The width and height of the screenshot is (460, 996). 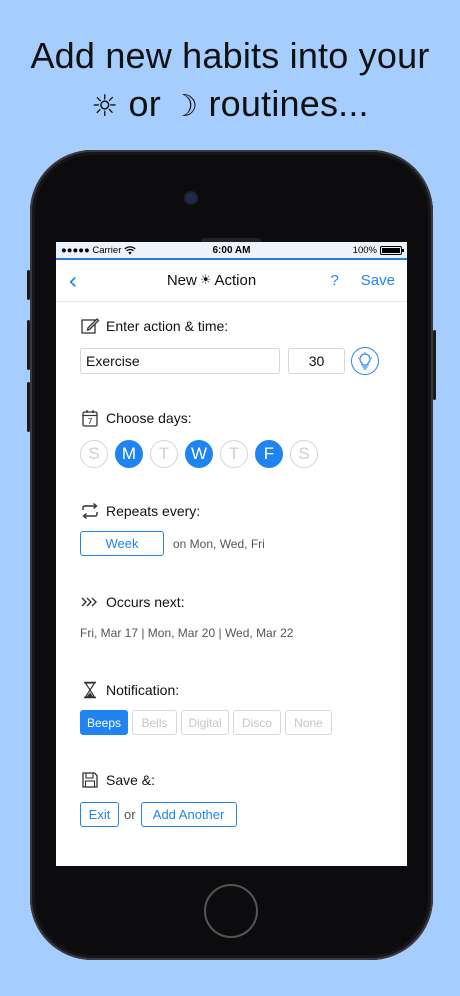 I want to click on repeats-section: Repeats every: Week on Mon, Wed, Fri, so click(x=172, y=528).